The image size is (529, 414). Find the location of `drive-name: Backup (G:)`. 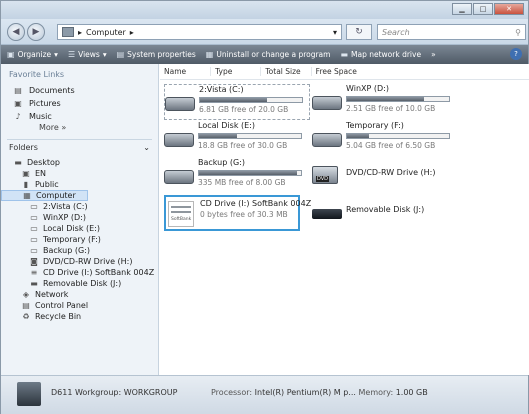

drive-name: Backup (G:) is located at coordinates (222, 162).